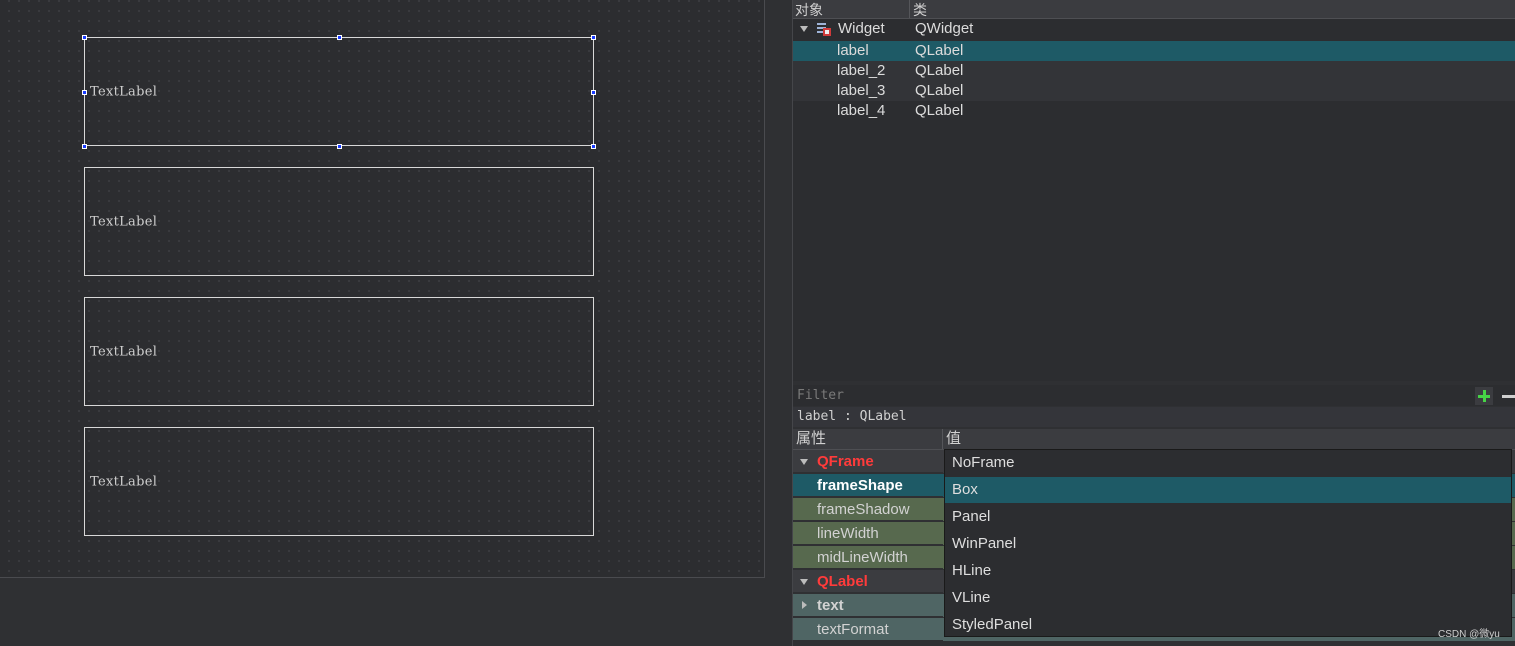 The image size is (1515, 646). I want to click on editor-background, so click(396, 612).